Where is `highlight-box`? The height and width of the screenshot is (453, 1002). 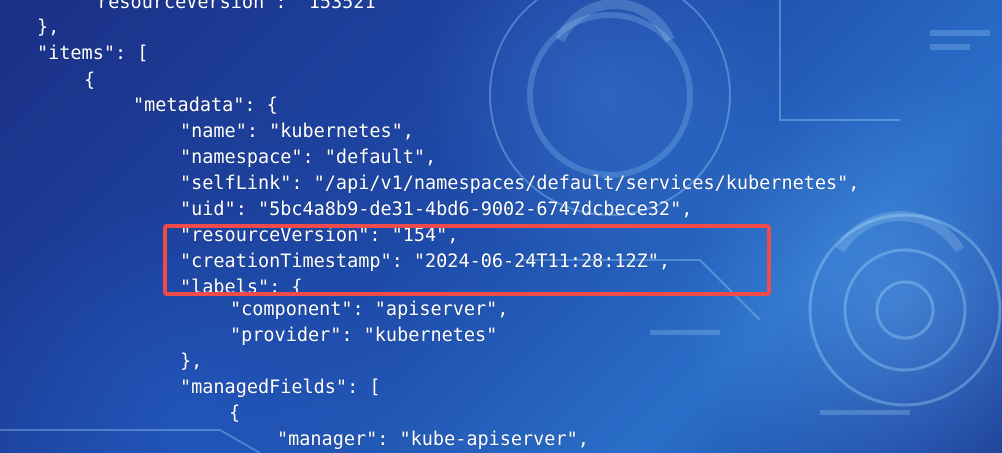
highlight-box is located at coordinates (467, 260).